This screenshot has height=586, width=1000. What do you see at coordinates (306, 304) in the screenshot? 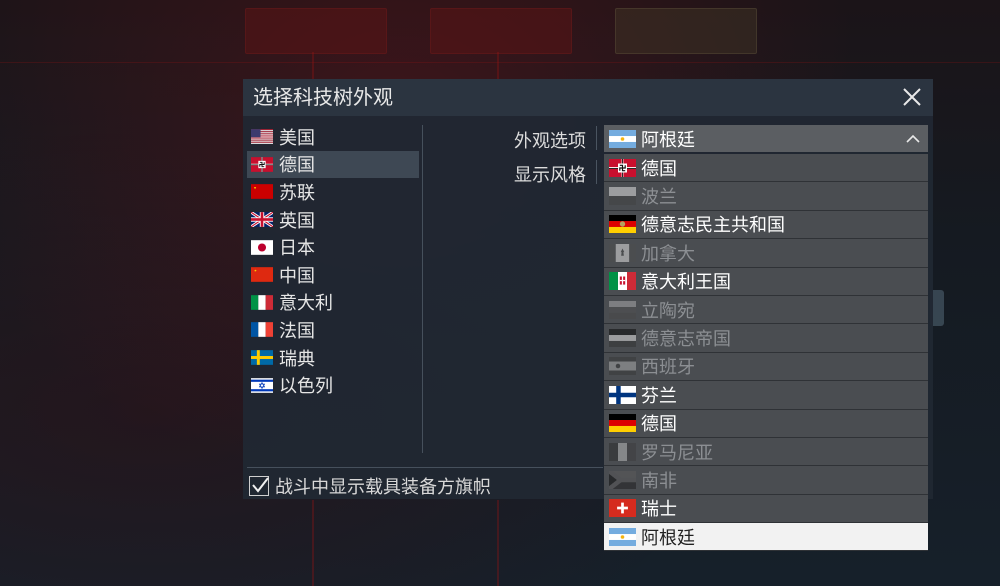
I see `nation-item-label: 意大利` at bounding box center [306, 304].